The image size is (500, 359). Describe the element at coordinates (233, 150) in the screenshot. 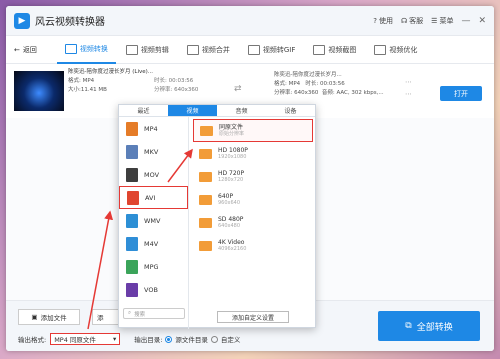

I see `resolution-title: HD 1080P` at that location.